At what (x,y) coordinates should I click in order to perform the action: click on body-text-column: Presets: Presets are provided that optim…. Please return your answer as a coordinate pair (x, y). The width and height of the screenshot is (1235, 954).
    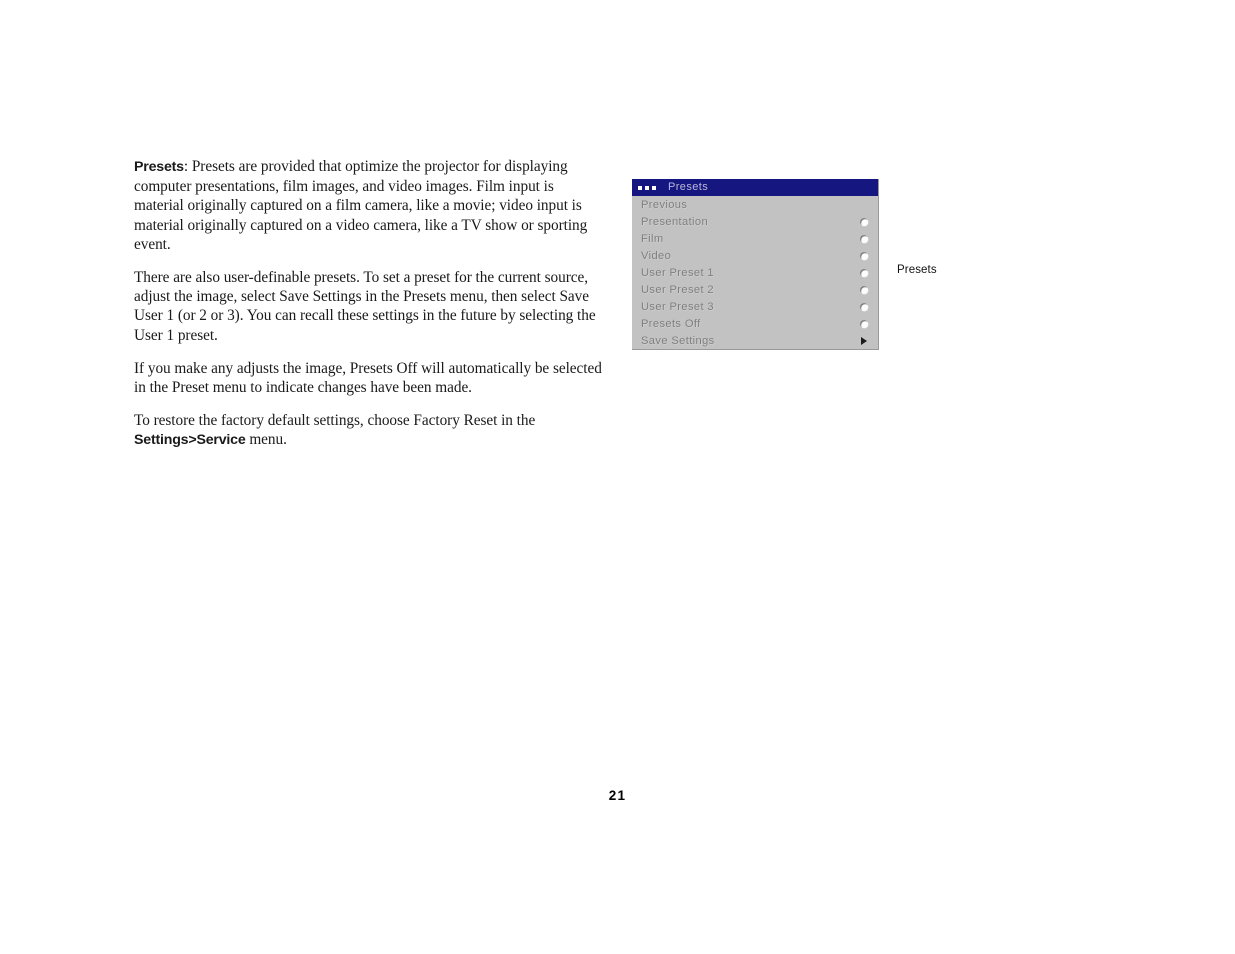
    Looking at the image, I should click on (370, 304).